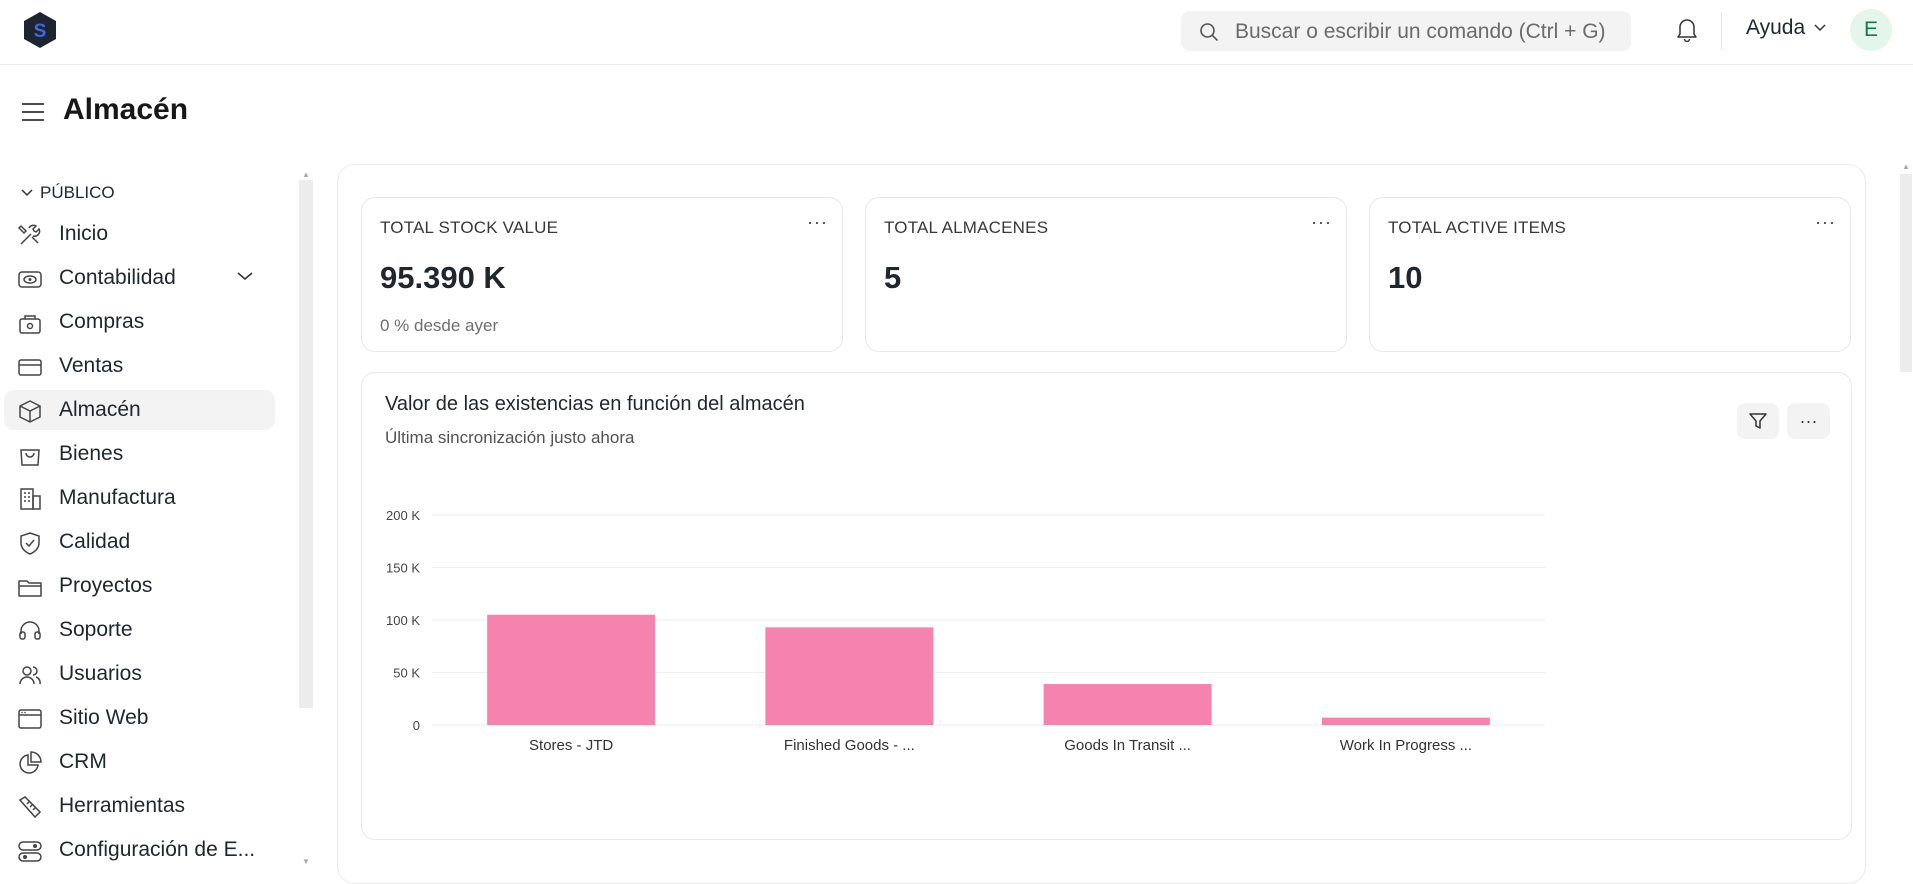  I want to click on sidebar-section-header: PÚBLICO, so click(67, 193).